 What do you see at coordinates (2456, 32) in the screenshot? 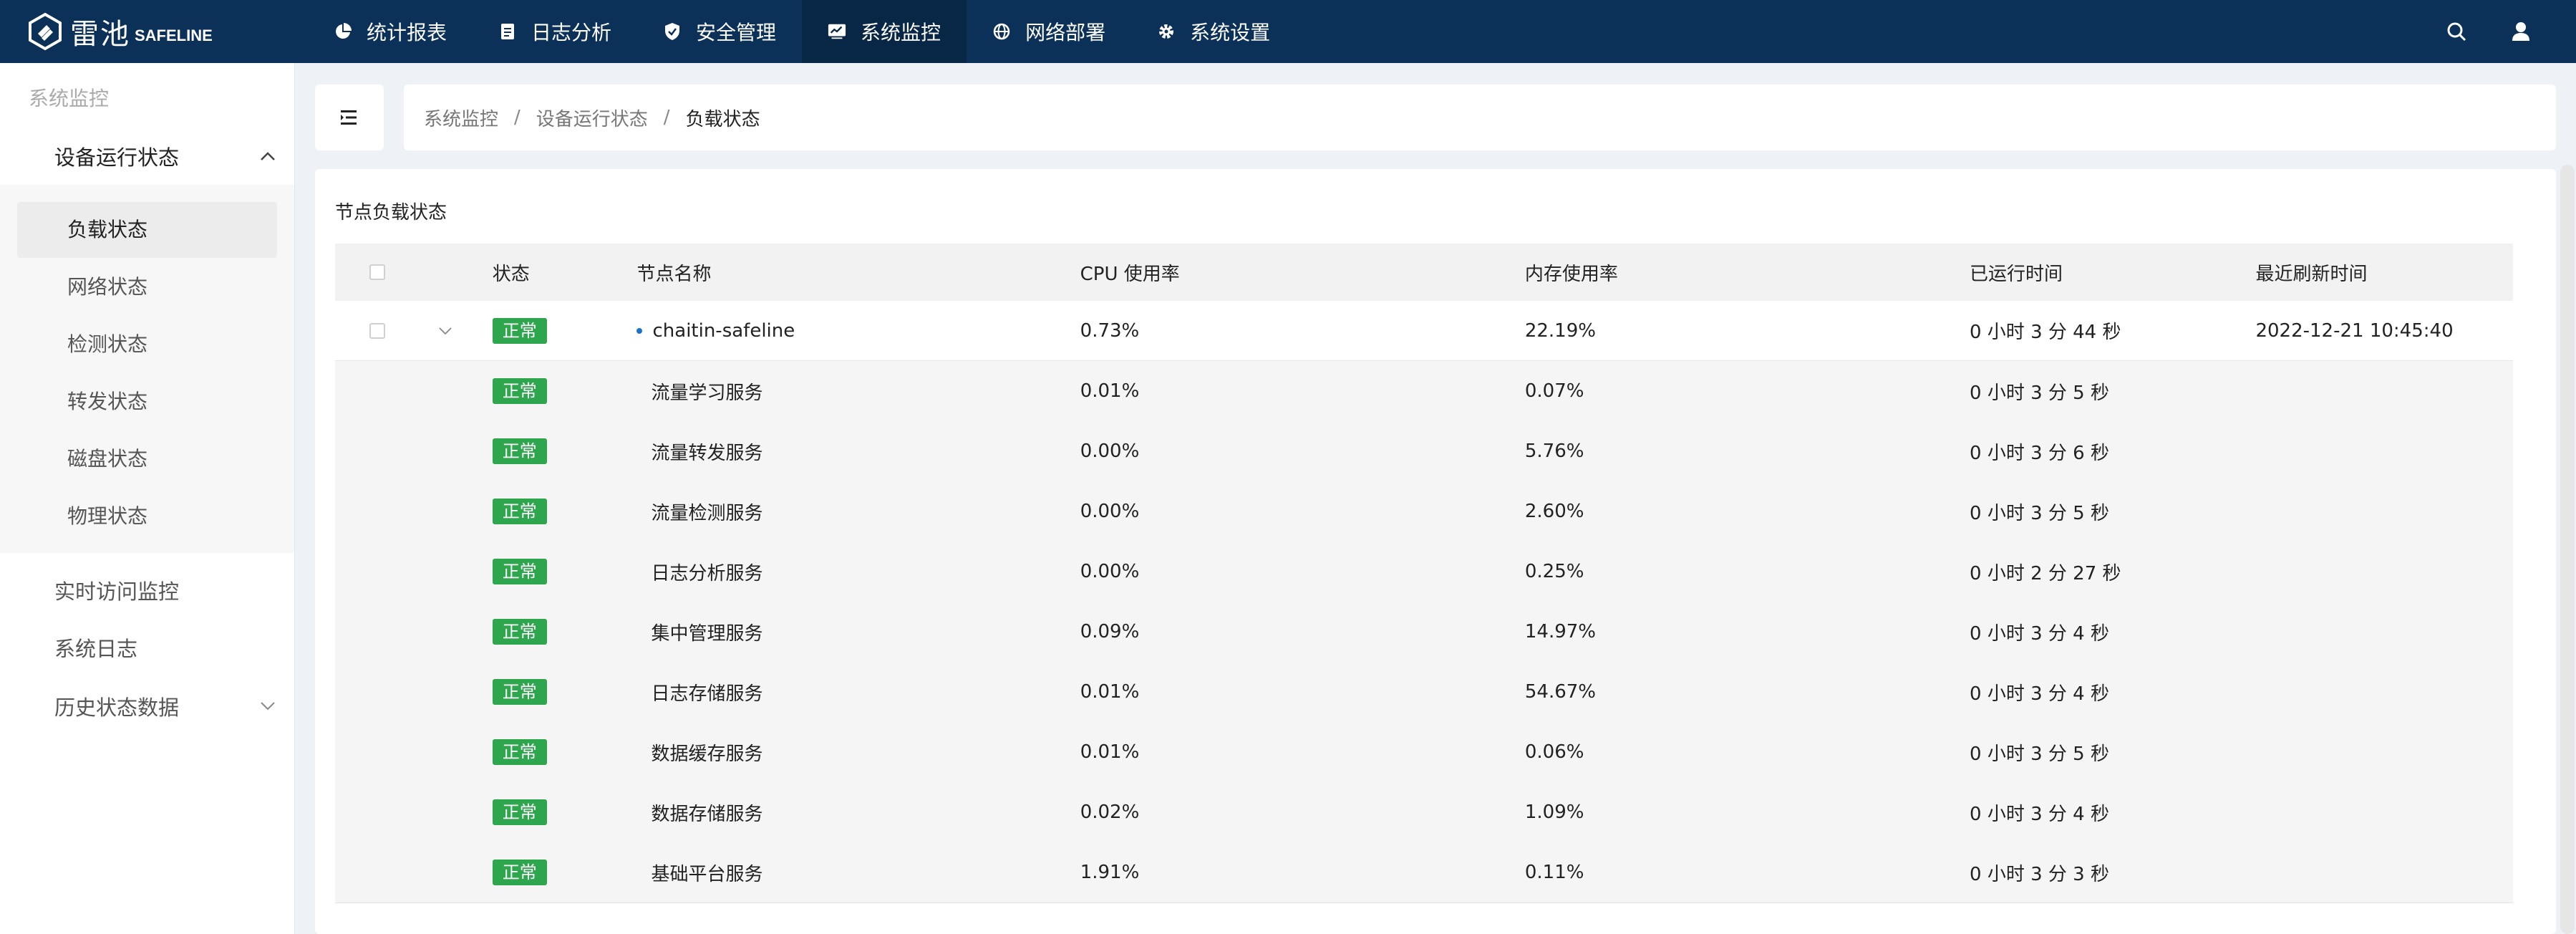
I see `search-icon` at bounding box center [2456, 32].